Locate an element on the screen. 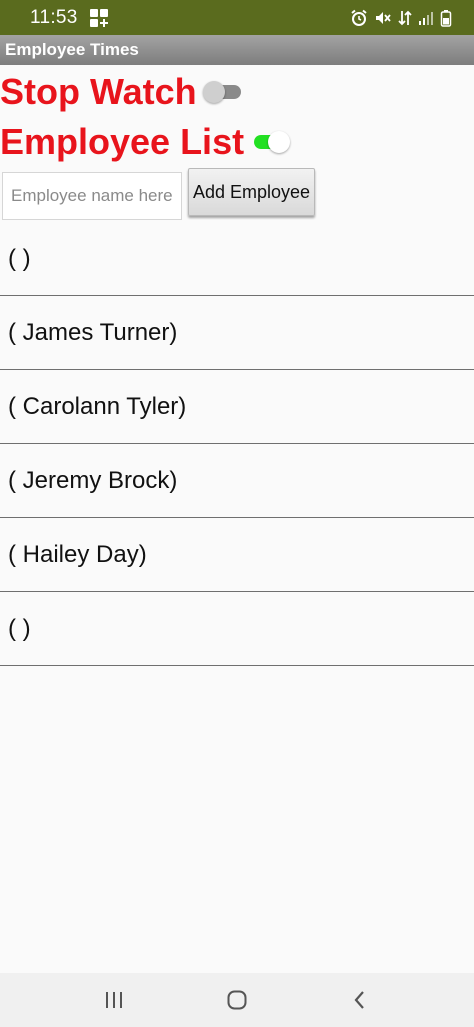 Image resolution: width=474 pixels, height=1027 pixels. status-bar: 11:53 is located at coordinates (237, 17).